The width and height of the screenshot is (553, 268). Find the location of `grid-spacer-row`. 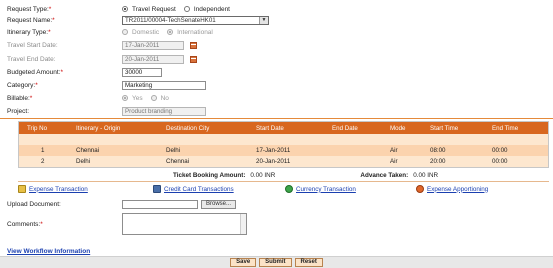

grid-spacer-row is located at coordinates (283, 139).